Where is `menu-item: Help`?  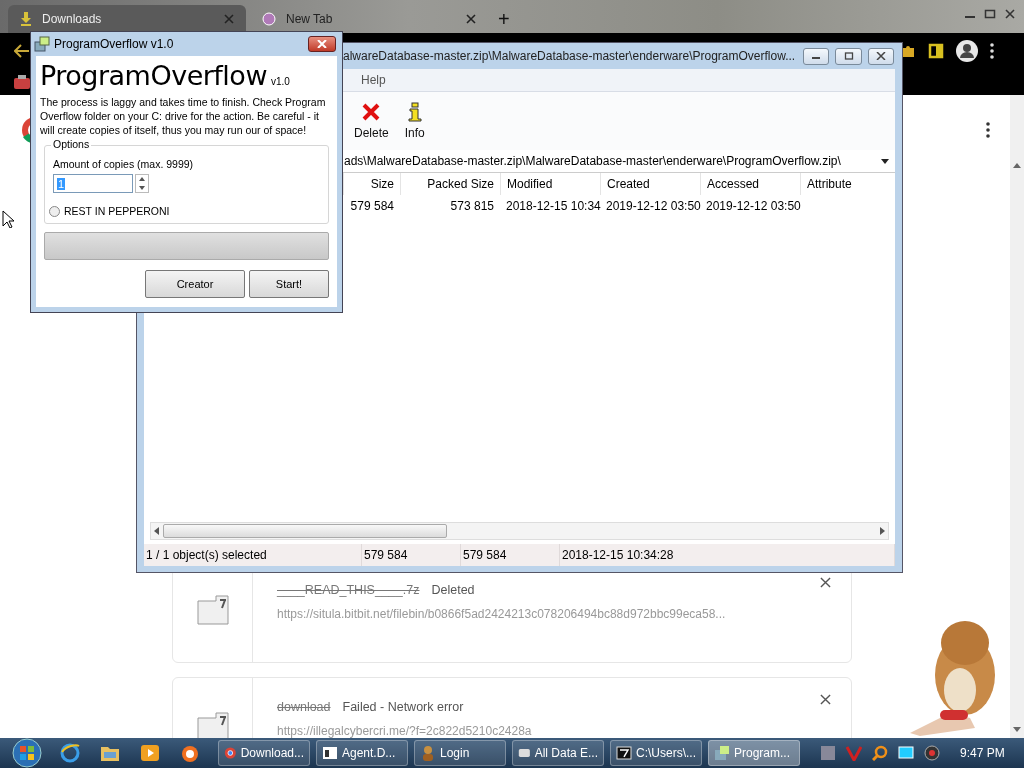 menu-item: Help is located at coordinates (373, 80).